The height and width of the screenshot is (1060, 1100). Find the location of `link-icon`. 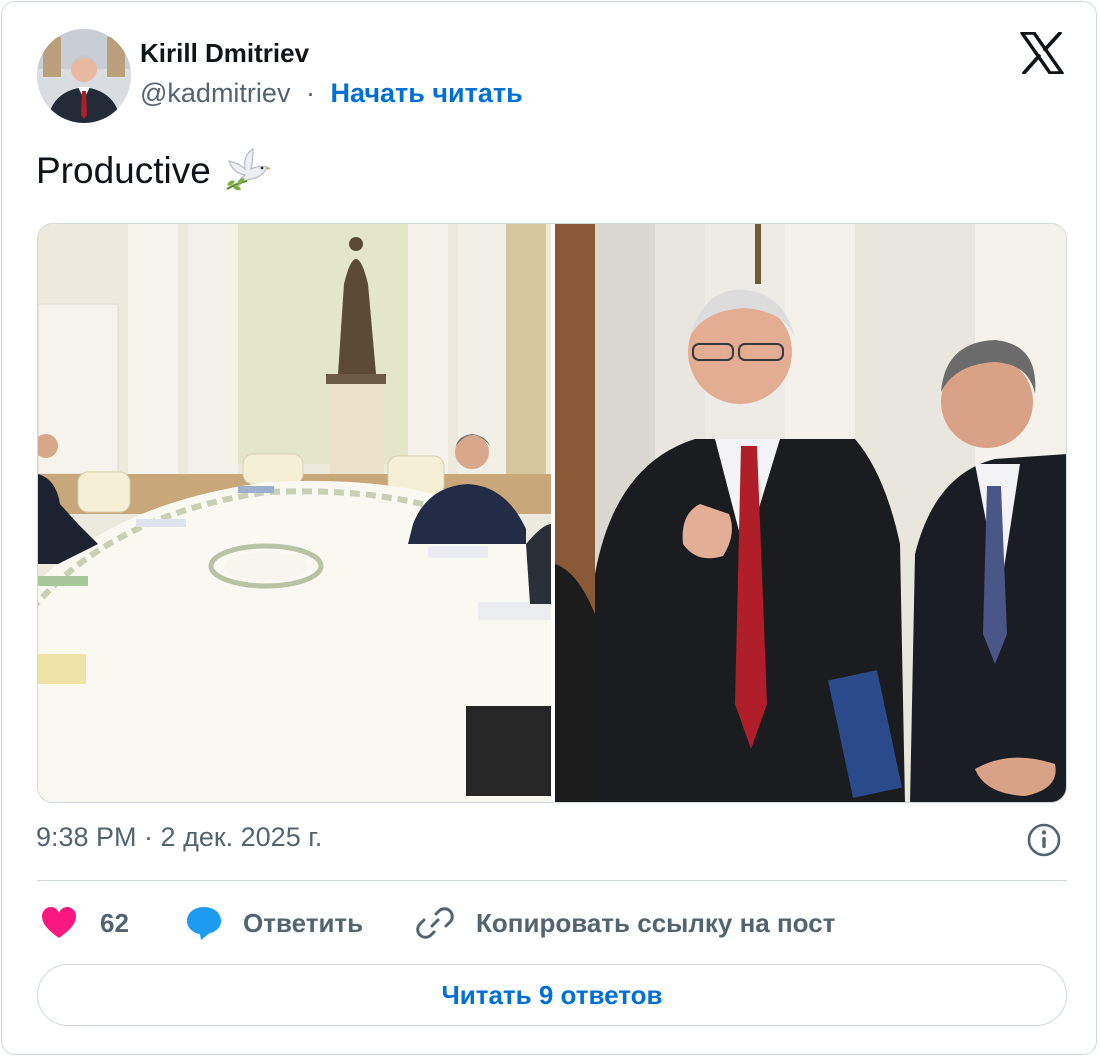

link-icon is located at coordinates (435, 923).